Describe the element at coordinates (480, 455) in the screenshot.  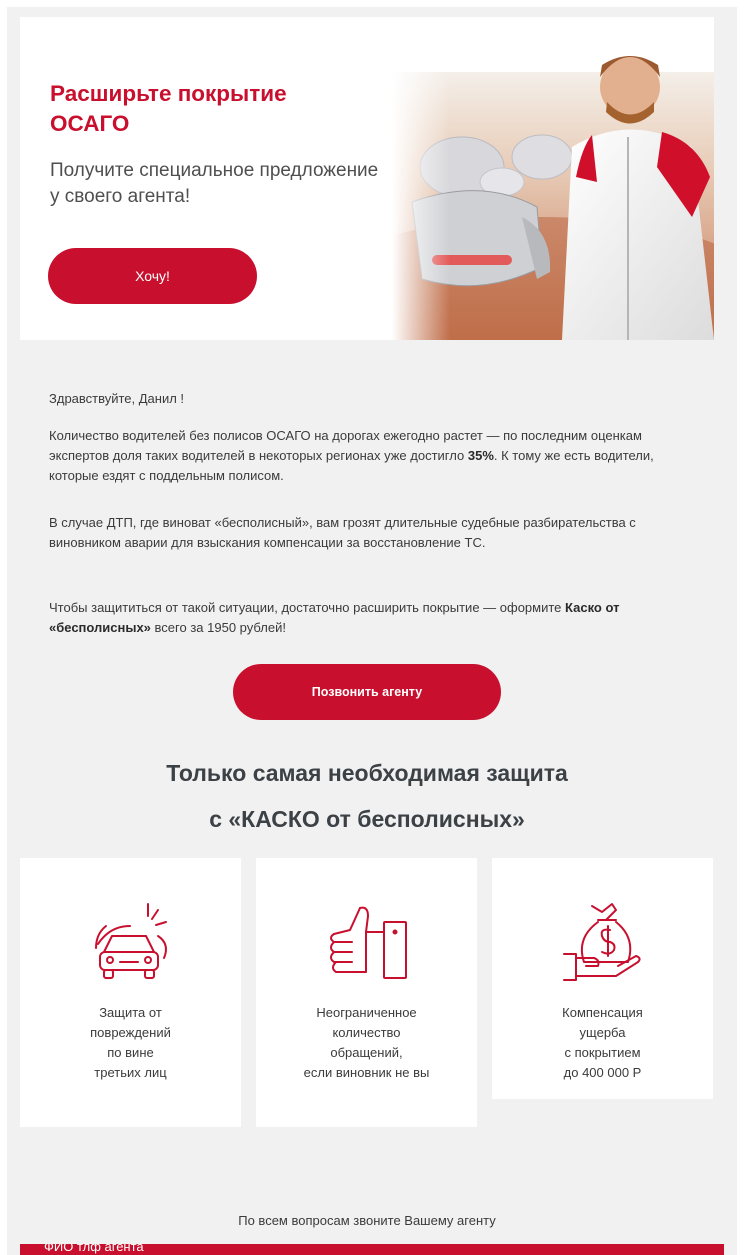
I see `highlight-percent: 35%` at that location.